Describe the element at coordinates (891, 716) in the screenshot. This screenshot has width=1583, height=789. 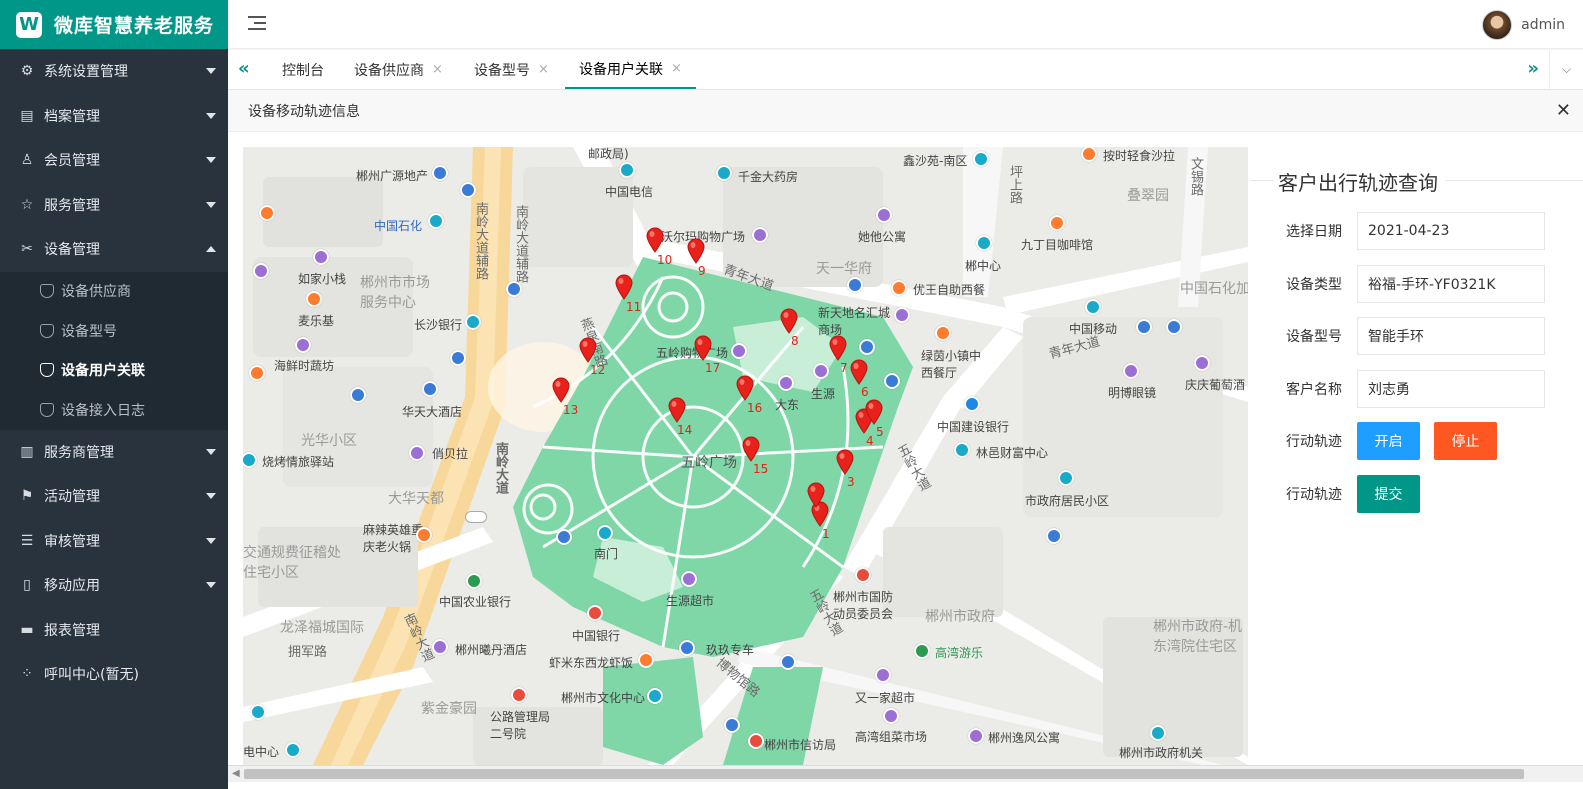
I see `market-poi-icon` at that location.